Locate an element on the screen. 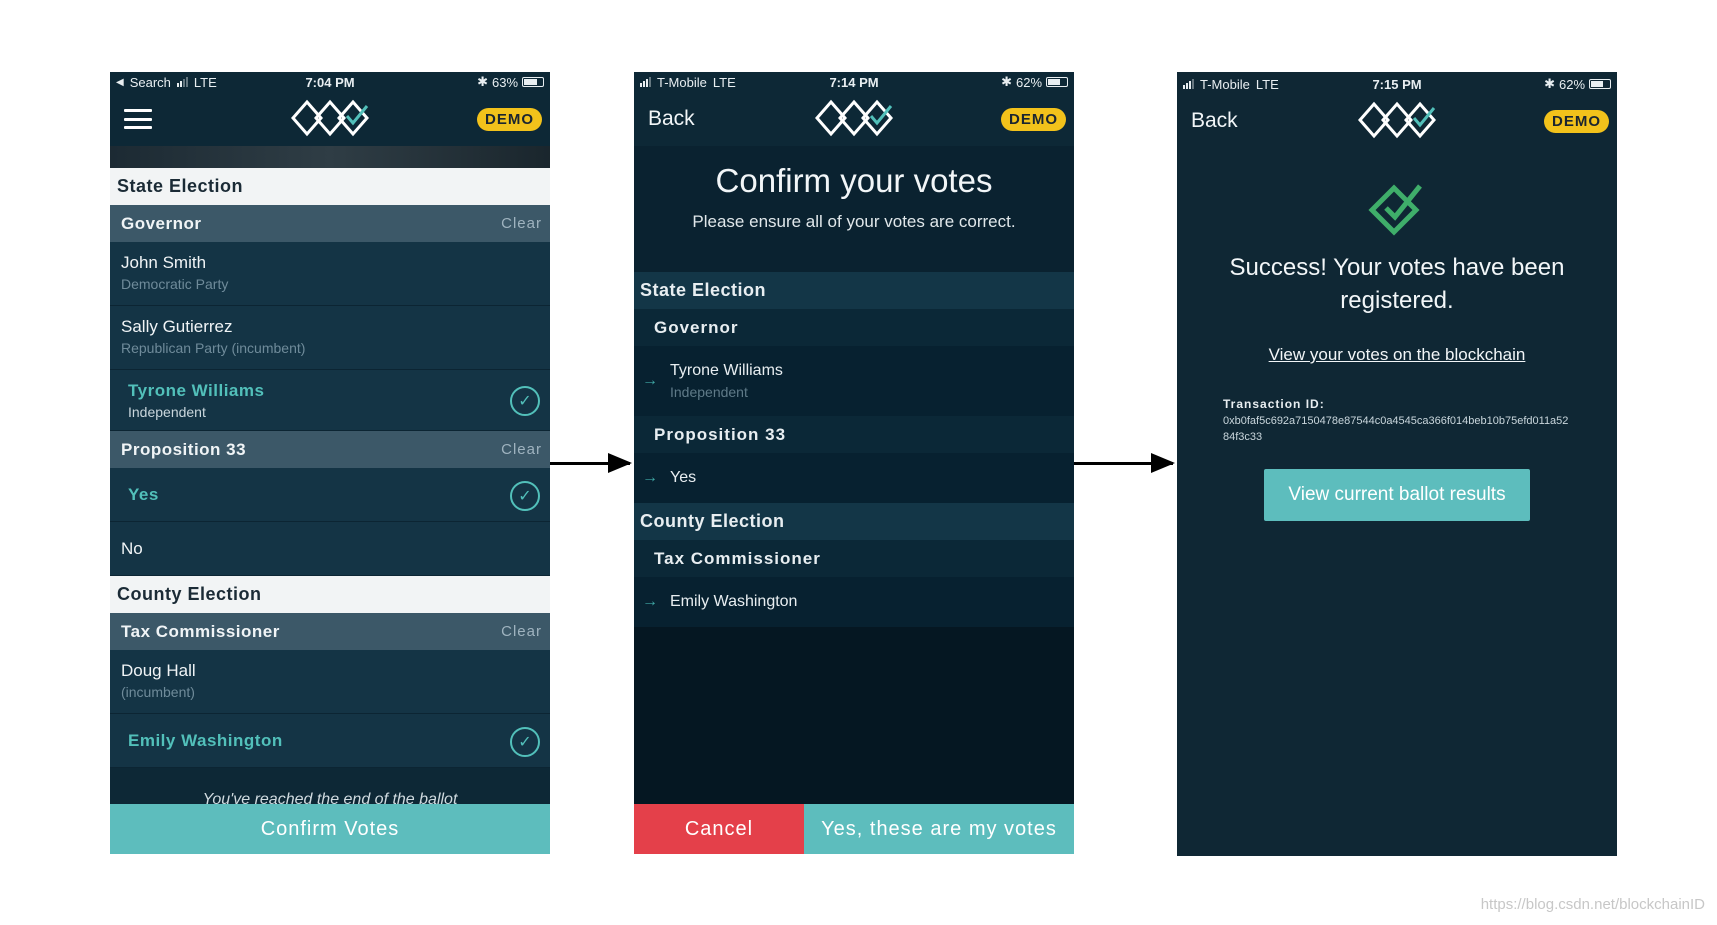 The image size is (1717, 925). header-photo is located at coordinates (330, 157).